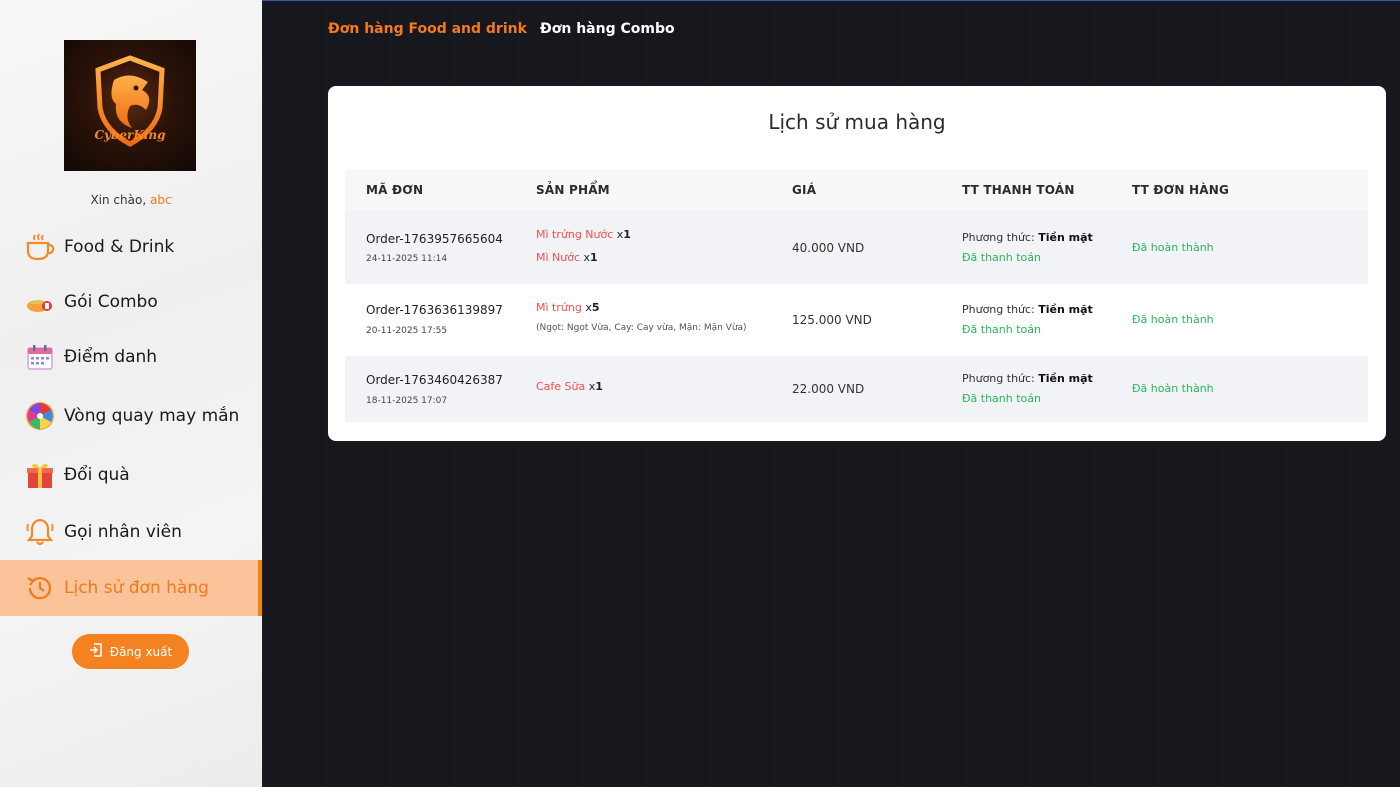 This screenshot has width=1400, height=787. Describe the element at coordinates (131, 475) in the screenshot. I see `sidebar-item-redeem-gift: Đổi quà` at that location.